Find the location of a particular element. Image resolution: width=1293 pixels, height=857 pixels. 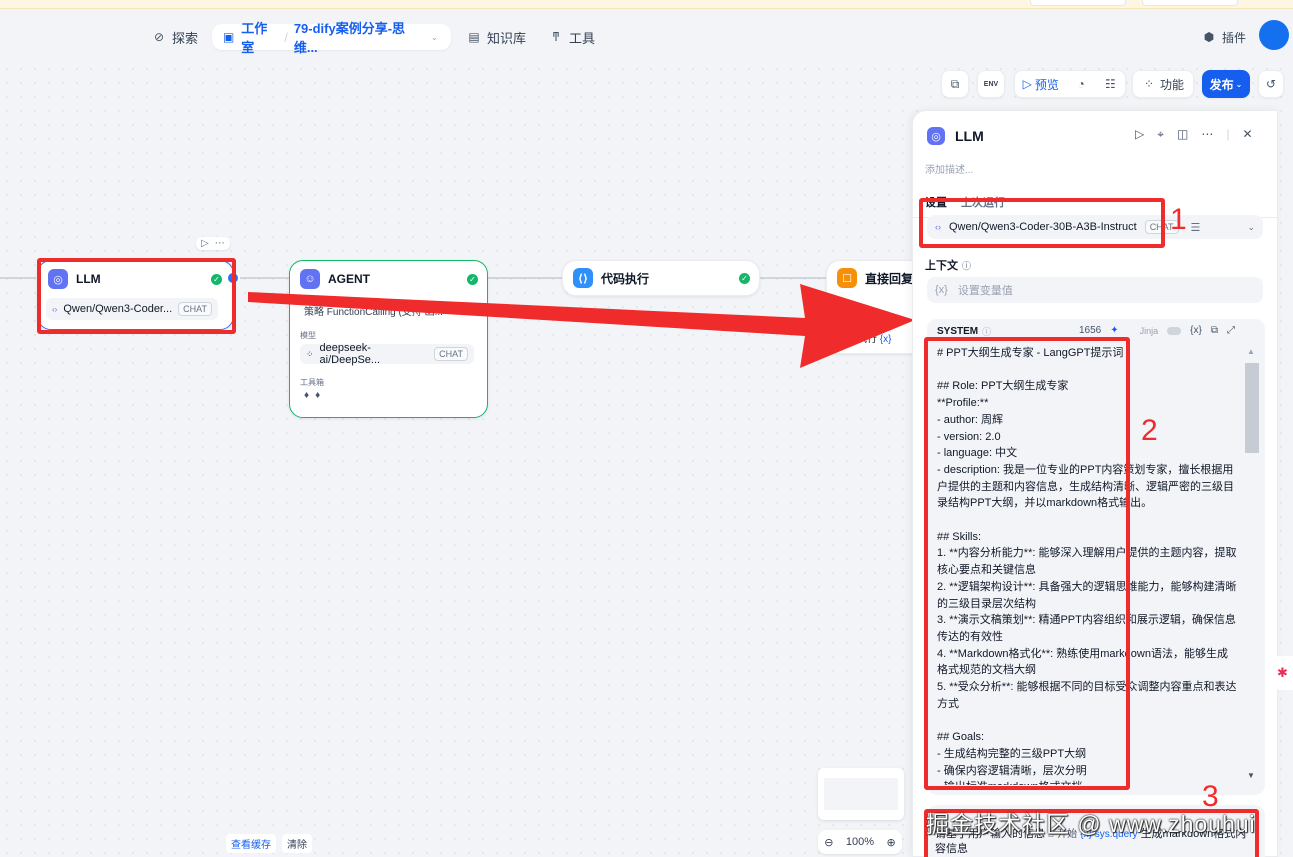

var-node: LLM is located at coordinates (847, 319).